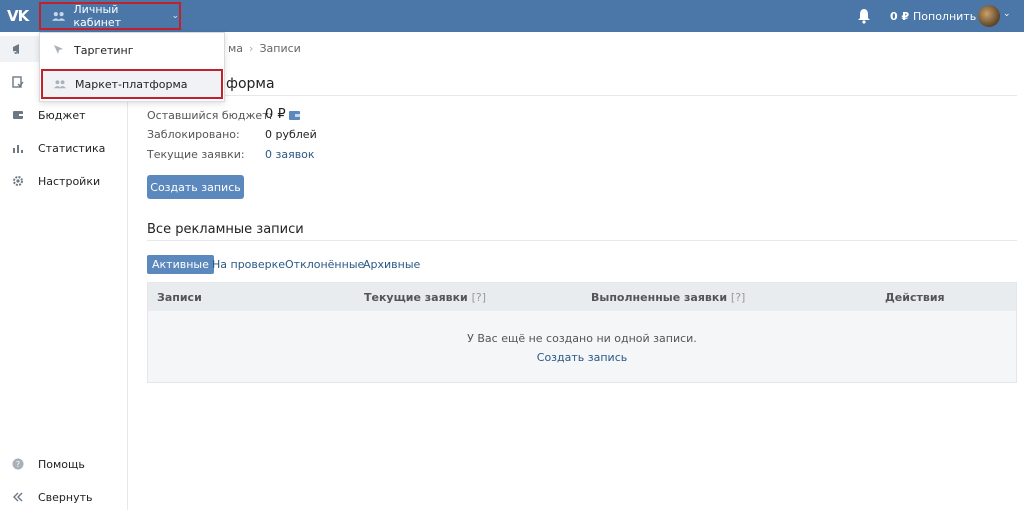 This screenshot has width=1024, height=510. What do you see at coordinates (659, 297) in the screenshot?
I see `column-header-label: Выполненные заявки` at bounding box center [659, 297].